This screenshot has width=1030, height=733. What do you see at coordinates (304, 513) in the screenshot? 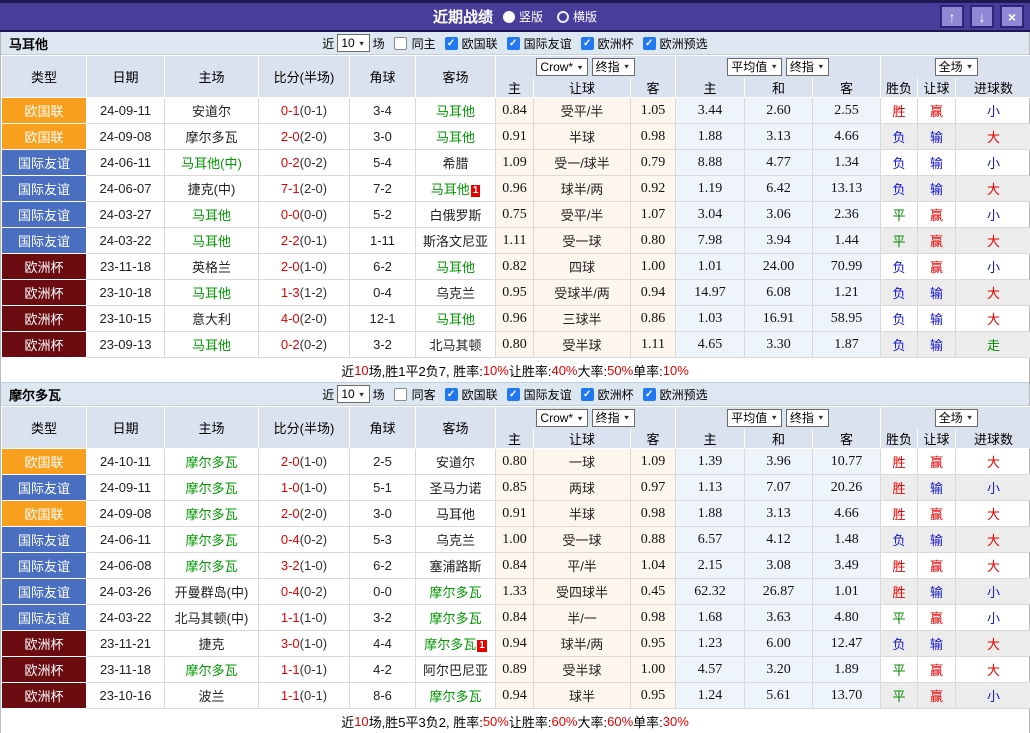
I see `score-cell: 2-0(2-0)` at bounding box center [304, 513].